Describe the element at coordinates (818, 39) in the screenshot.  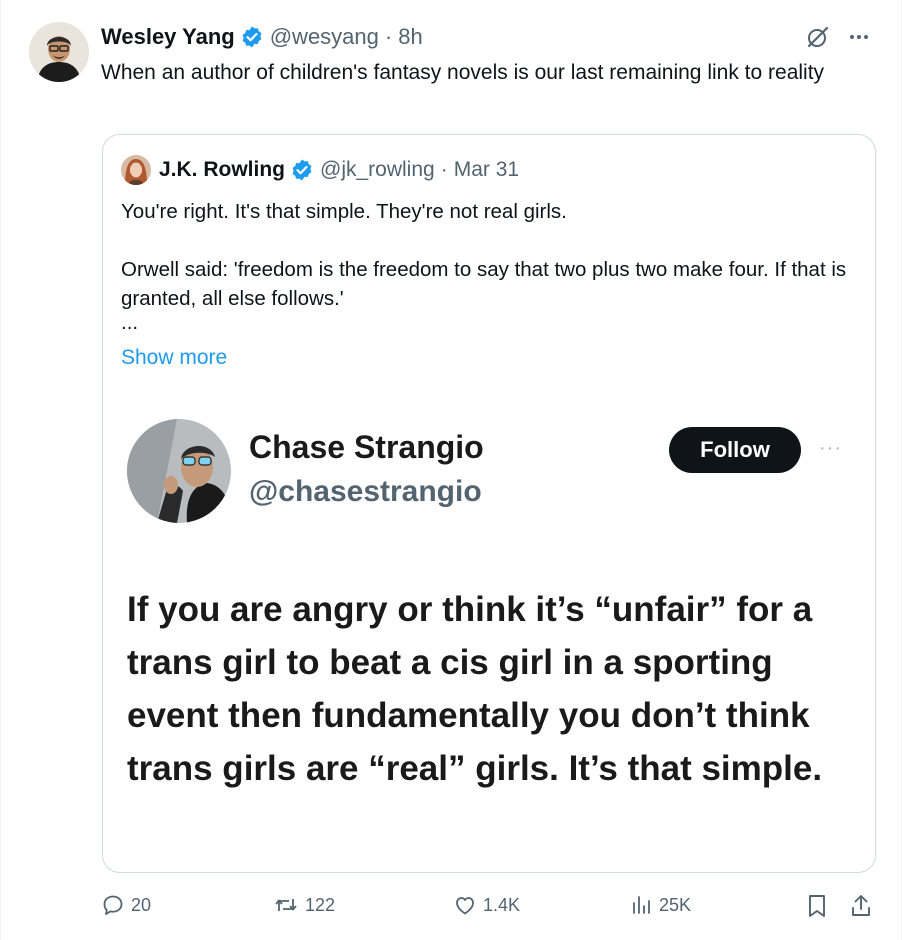
I see `grok-icon` at that location.